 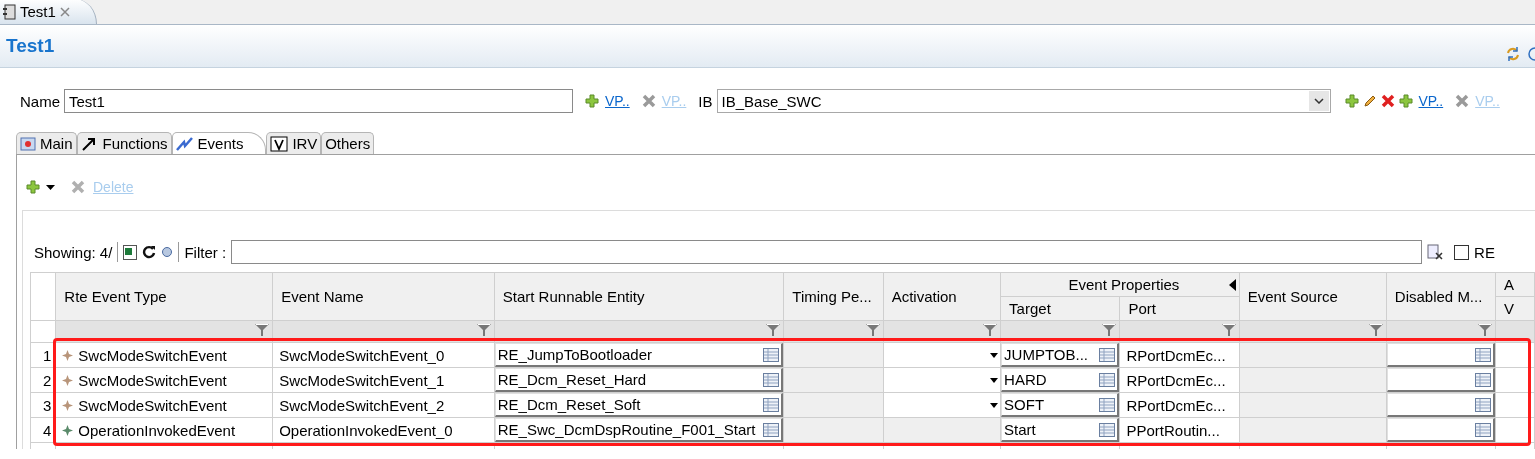 I want to click on table-cell-text: SwcModeSwitchEvent_0, so click(x=361, y=355).